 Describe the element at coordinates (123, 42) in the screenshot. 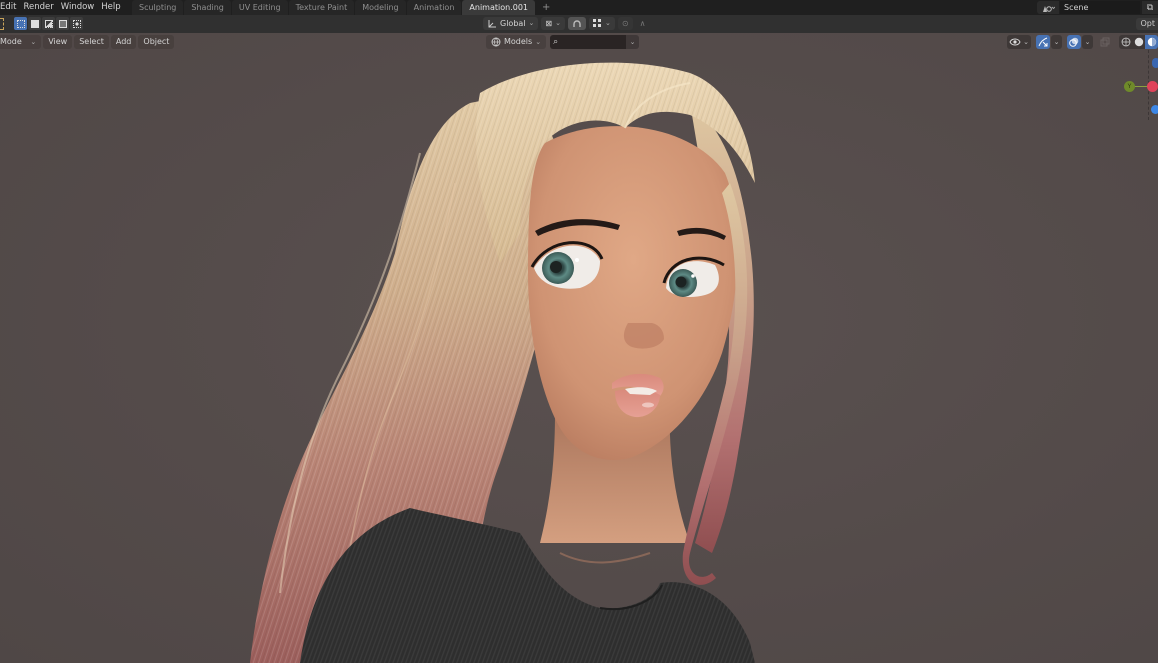

I see `menu-add: Add` at that location.